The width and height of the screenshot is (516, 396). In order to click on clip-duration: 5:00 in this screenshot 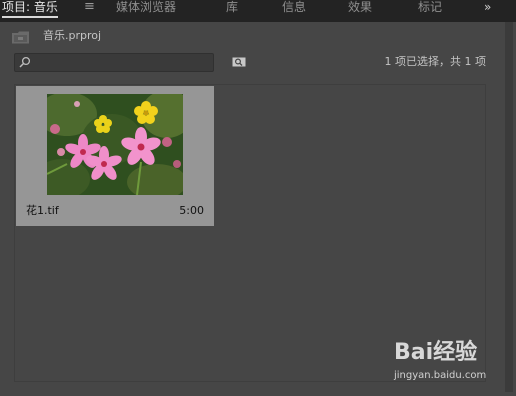, I will do `click(191, 210)`.